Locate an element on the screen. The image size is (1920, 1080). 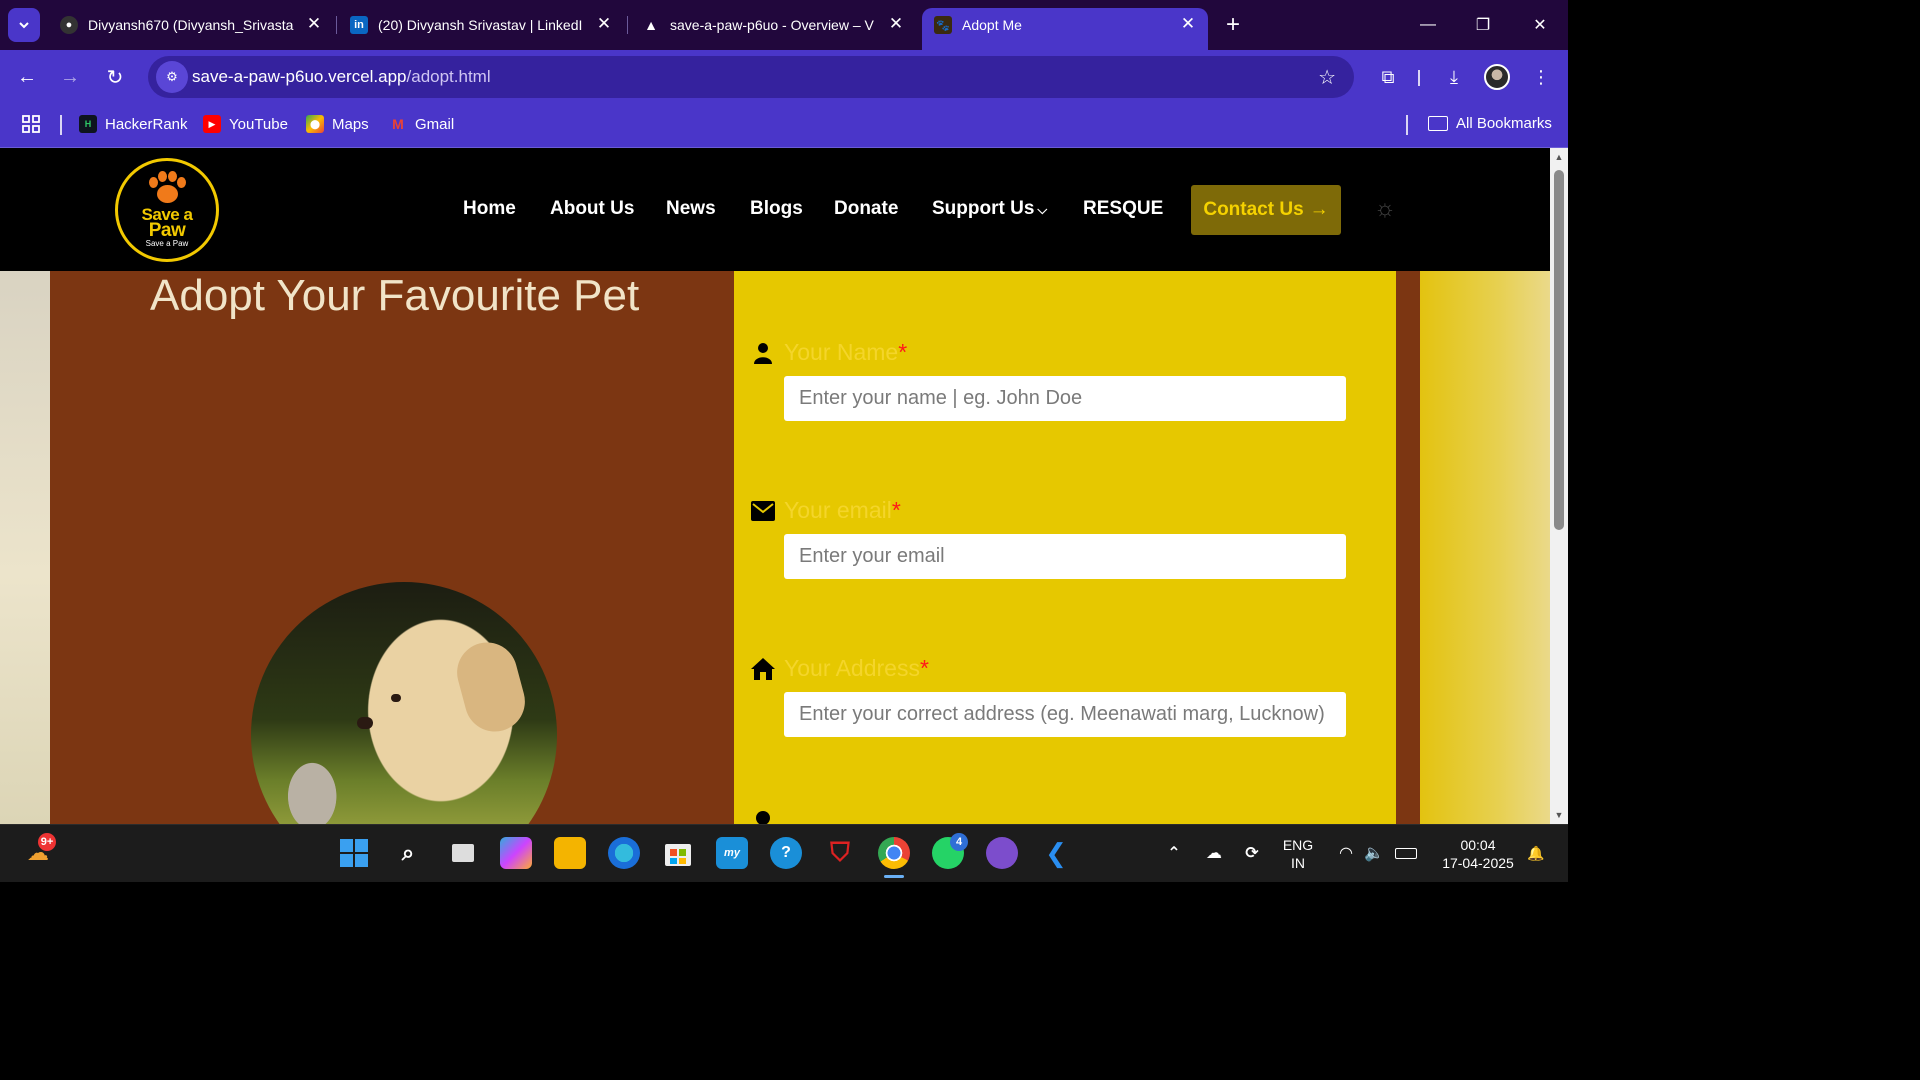
arrow-right-icon: → is located at coordinates (1319, 209).